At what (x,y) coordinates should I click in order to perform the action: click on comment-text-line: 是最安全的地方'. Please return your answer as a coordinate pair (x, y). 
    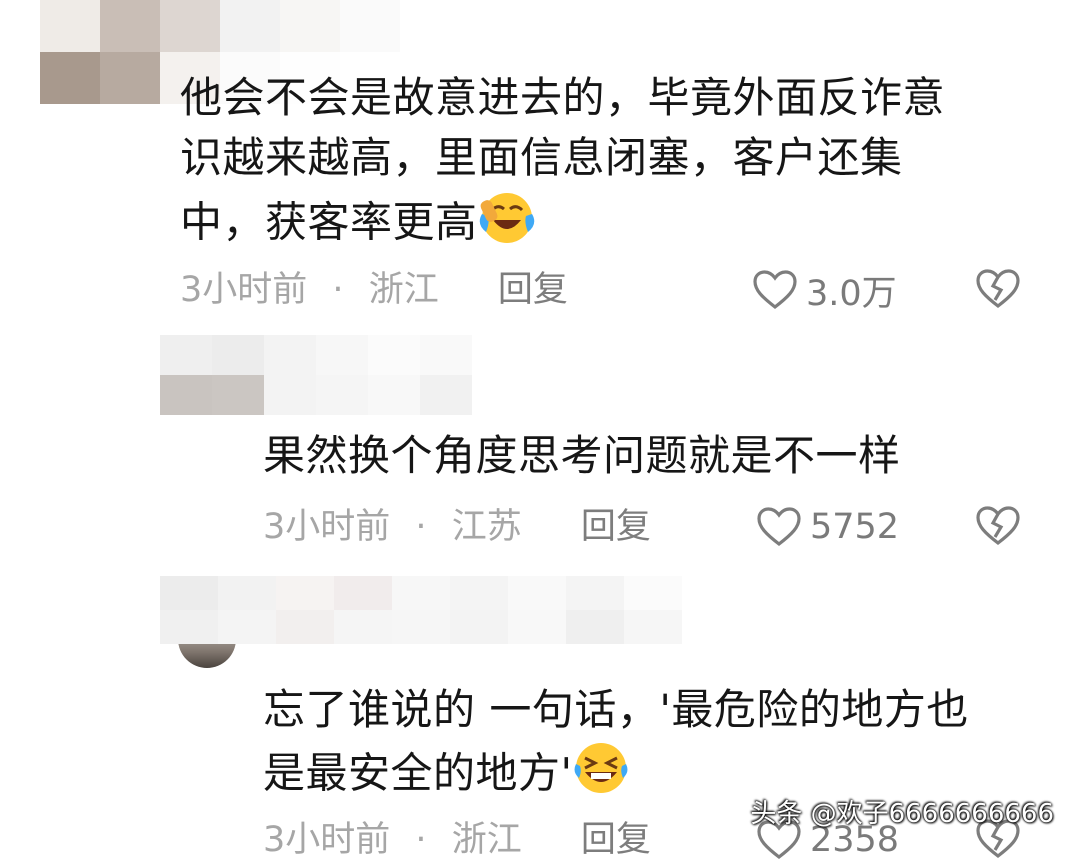
    Looking at the image, I should click on (446, 776).